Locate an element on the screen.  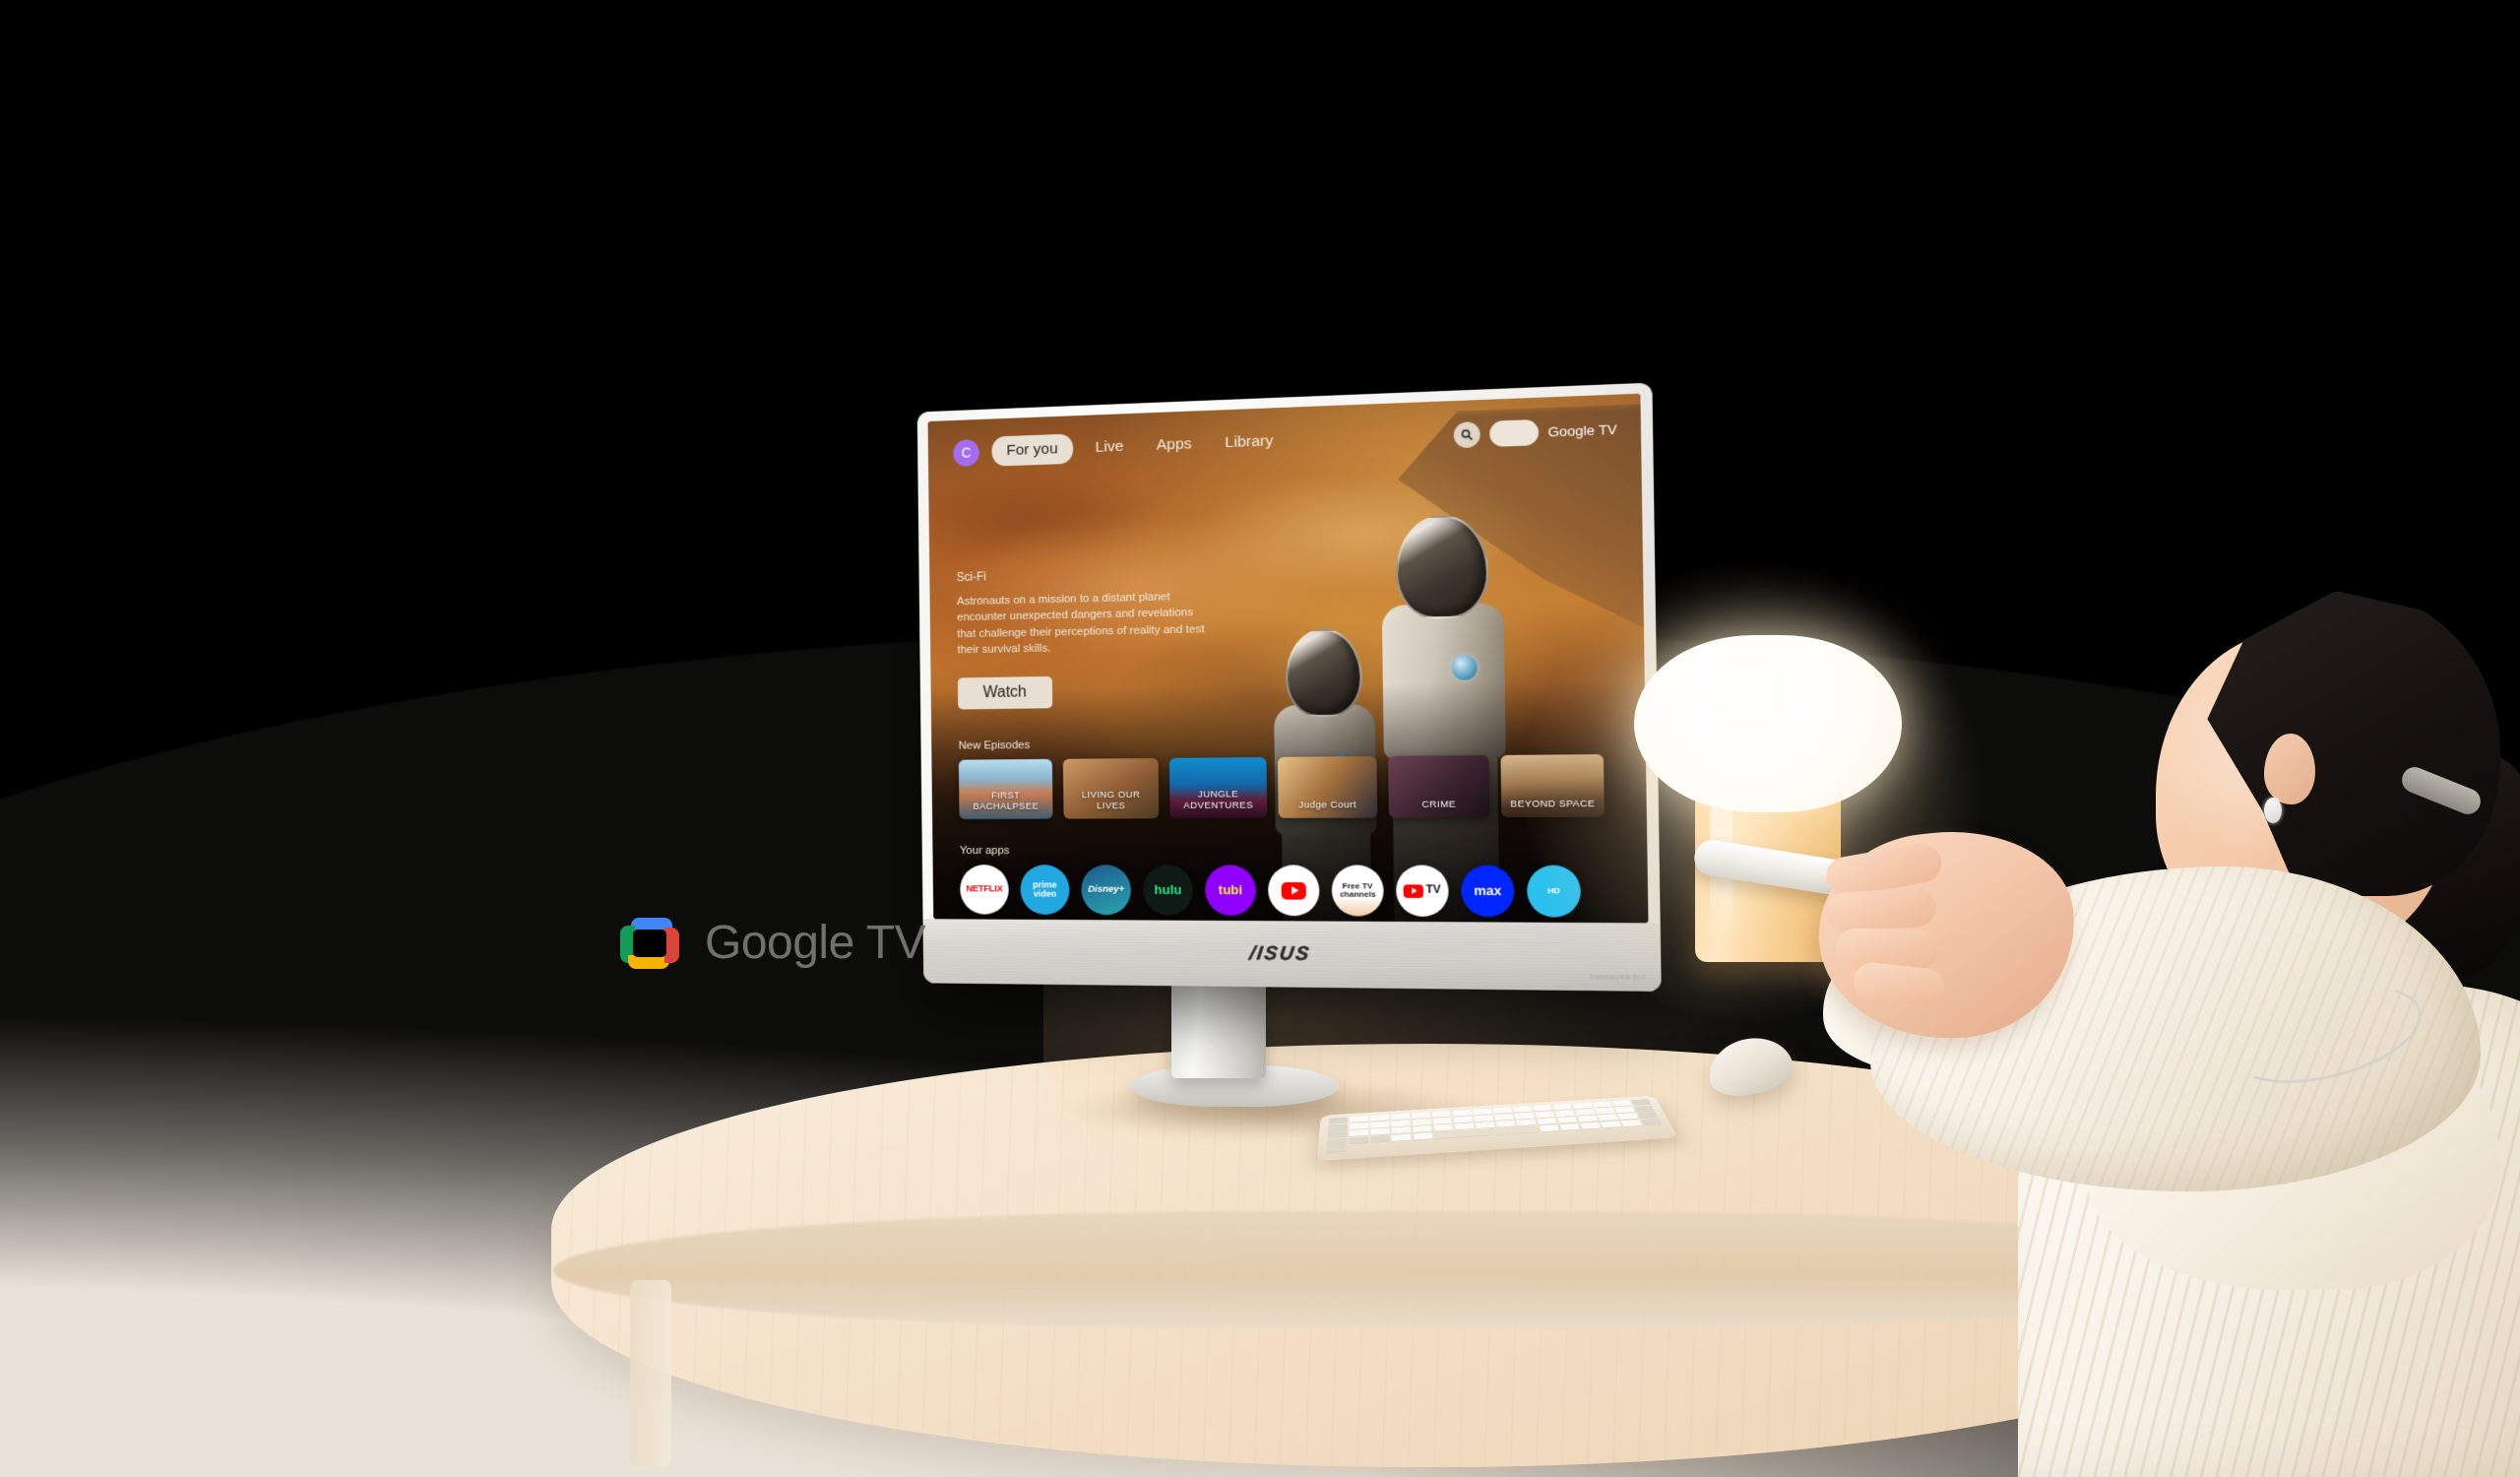
disney-plus-icon: Disney+ is located at coordinates (1106, 891).